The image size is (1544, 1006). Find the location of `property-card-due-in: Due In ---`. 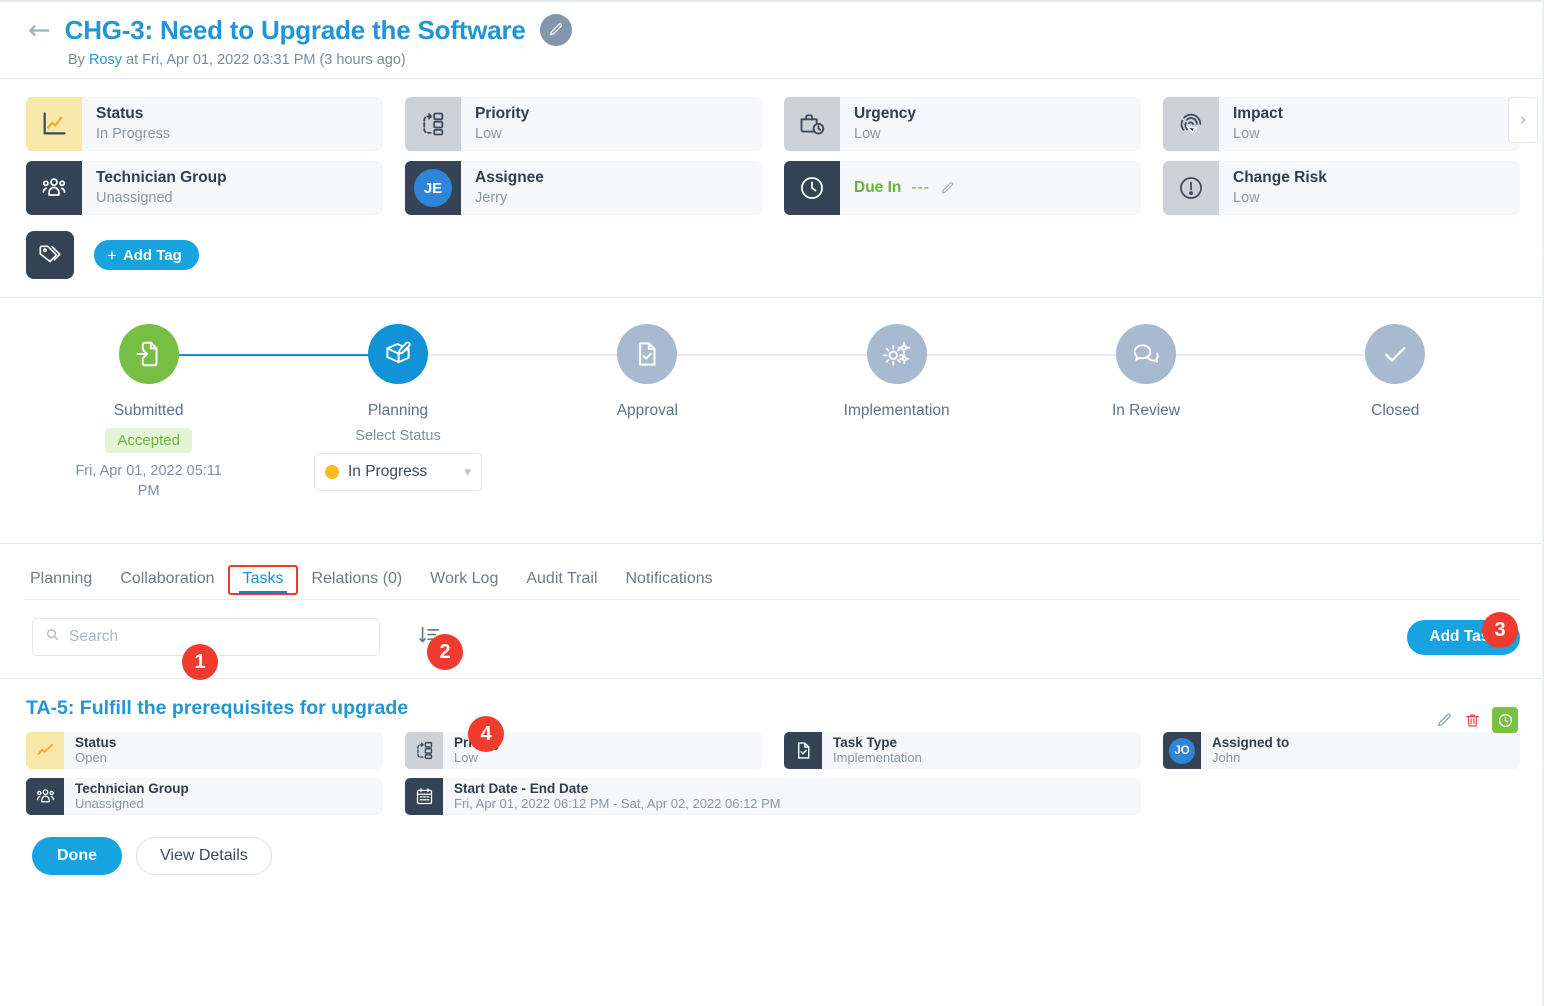

property-card-due-in: Due In --- is located at coordinates (962, 188).